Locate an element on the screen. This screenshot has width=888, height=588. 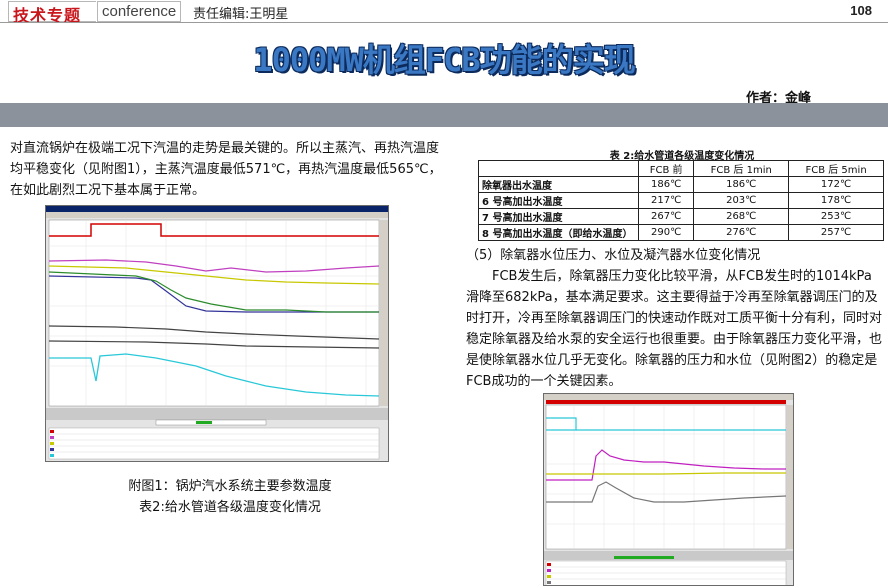
table-cell: 203℃ is located at coordinates (741, 200).